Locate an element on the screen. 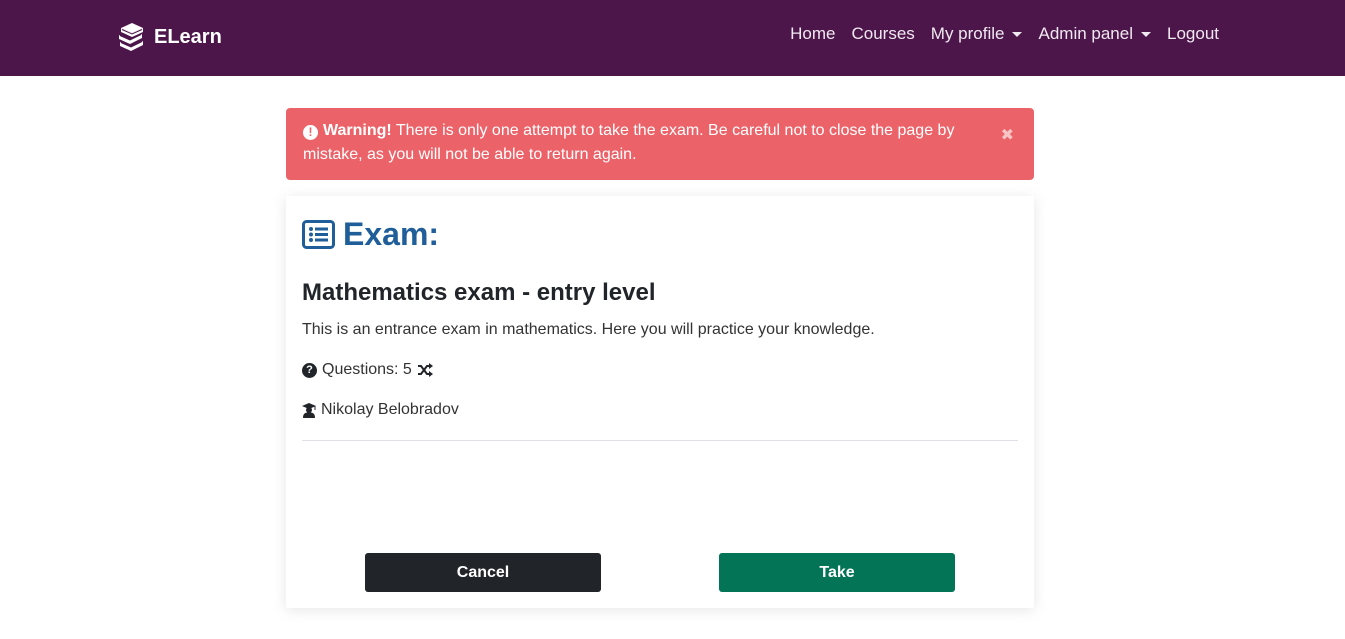  alert-strong-text: Warning! is located at coordinates (357, 130).